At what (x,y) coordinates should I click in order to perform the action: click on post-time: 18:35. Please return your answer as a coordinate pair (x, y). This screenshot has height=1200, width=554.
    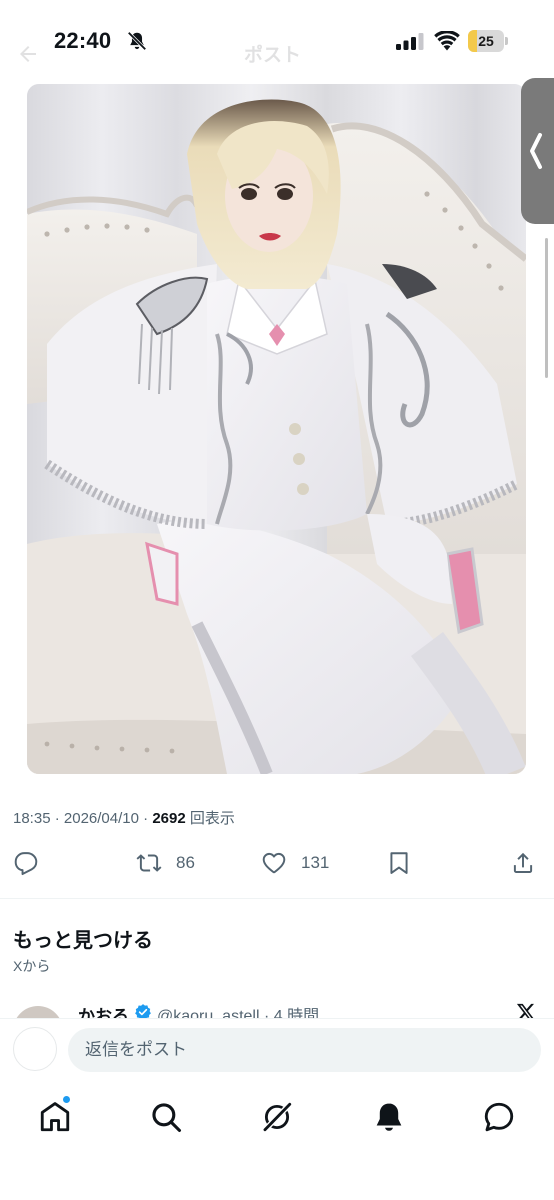
    Looking at the image, I should click on (32, 818).